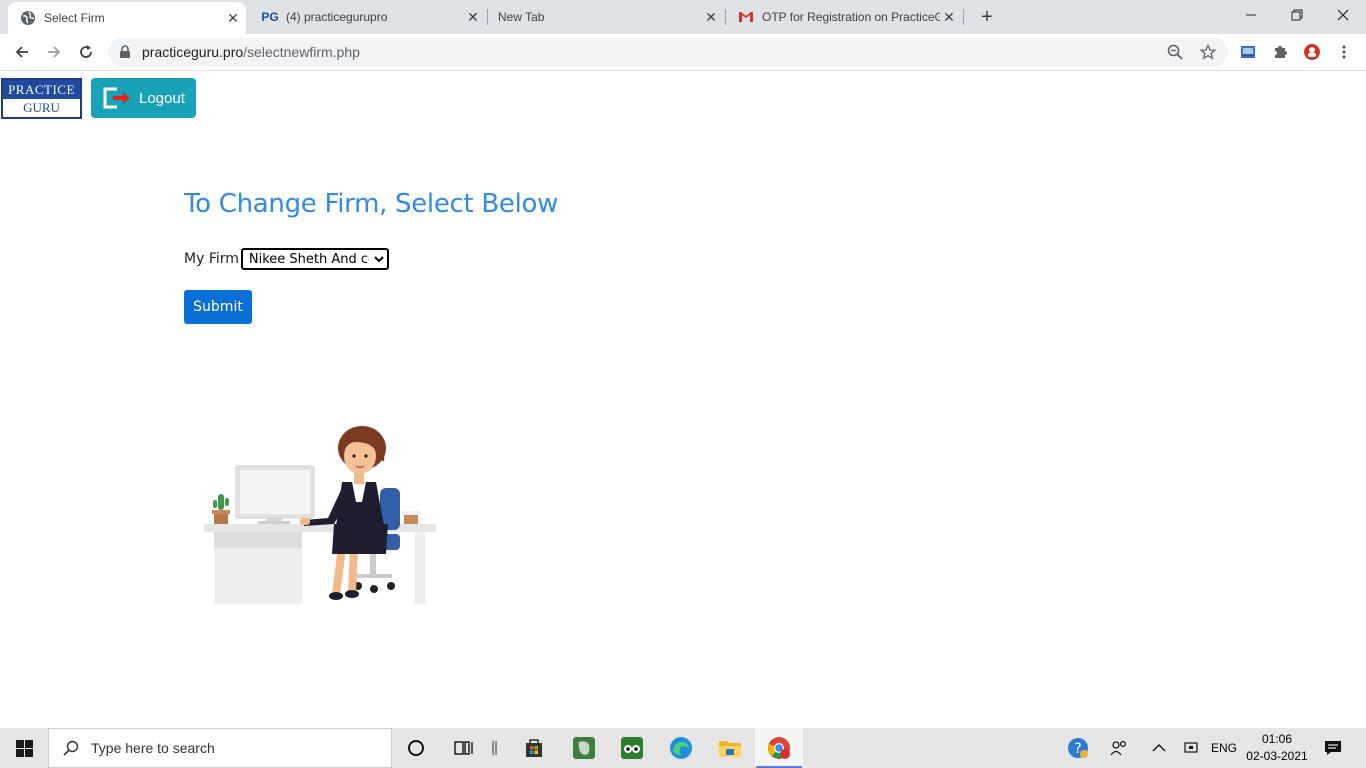  What do you see at coordinates (1297, 15) in the screenshot?
I see `restore-button` at bounding box center [1297, 15].